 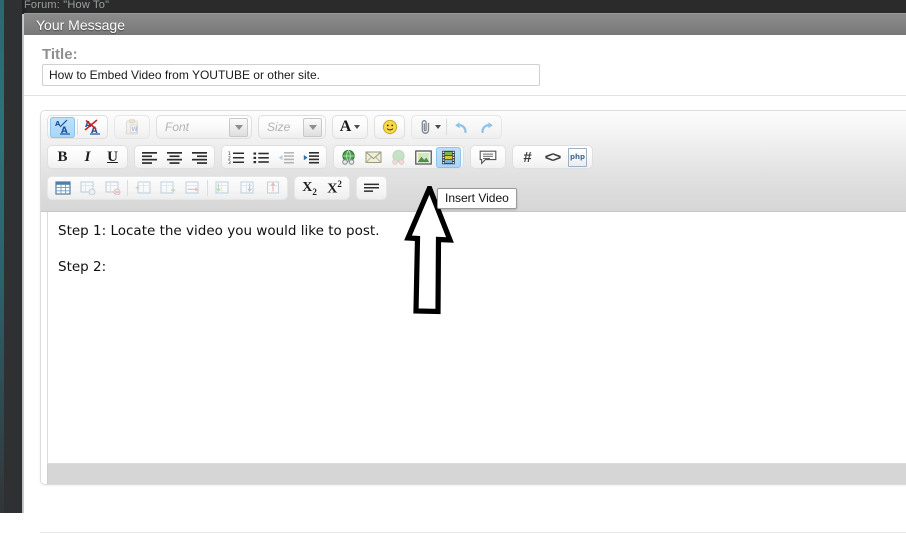 I want to click on table-properties-icon, so click(x=87, y=188).